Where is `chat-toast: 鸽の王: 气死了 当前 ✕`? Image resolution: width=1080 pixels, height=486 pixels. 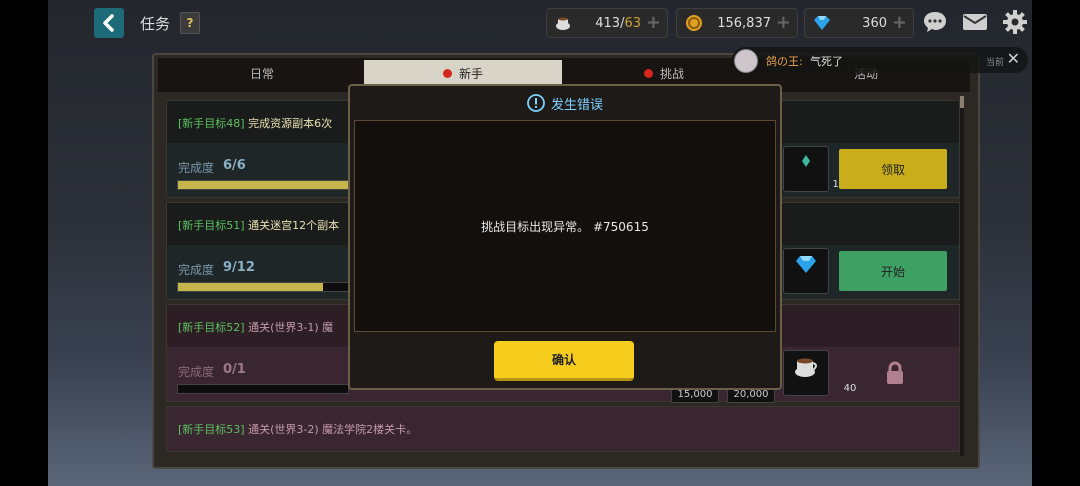 chat-toast: 鸽の王: 气死了 当前 ✕ is located at coordinates (880, 60).